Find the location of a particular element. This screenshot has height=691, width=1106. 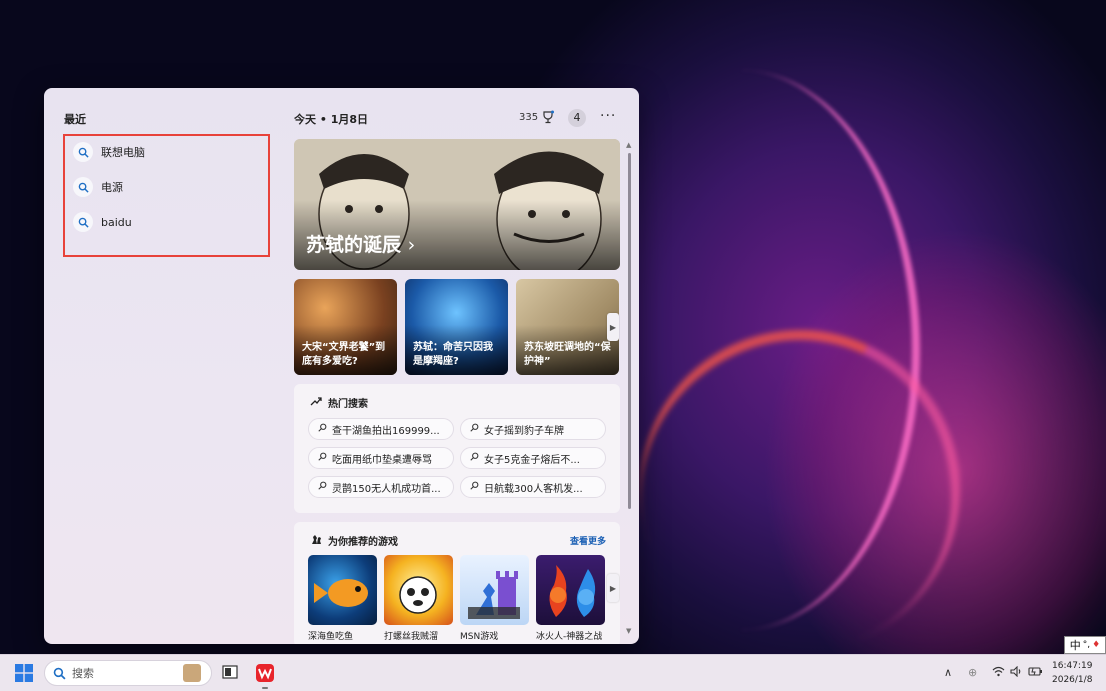

scroll-up-icon: ▲ is located at coordinates (628, 145).